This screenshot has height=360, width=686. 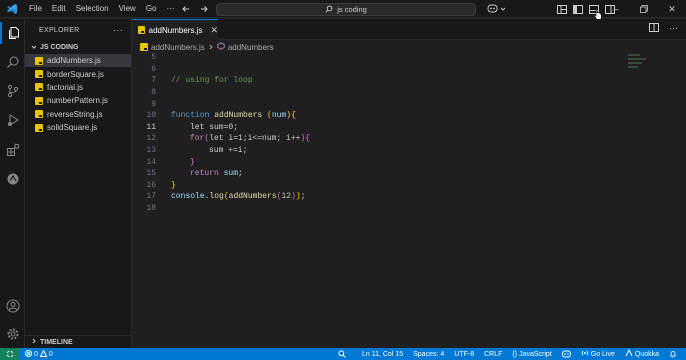 I want to click on go-live-button: Go Live, so click(x=598, y=354).